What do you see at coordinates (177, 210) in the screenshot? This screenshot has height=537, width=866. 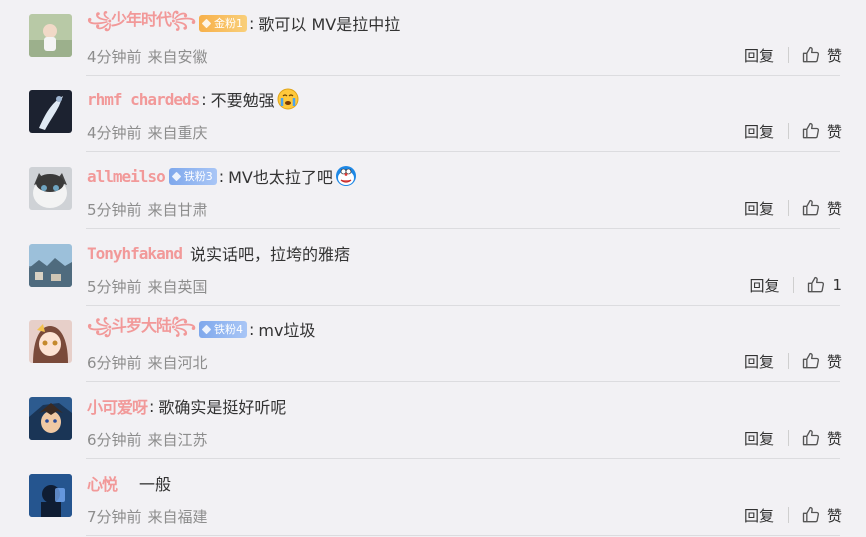 I see `comment-location: 来自甘肃` at bounding box center [177, 210].